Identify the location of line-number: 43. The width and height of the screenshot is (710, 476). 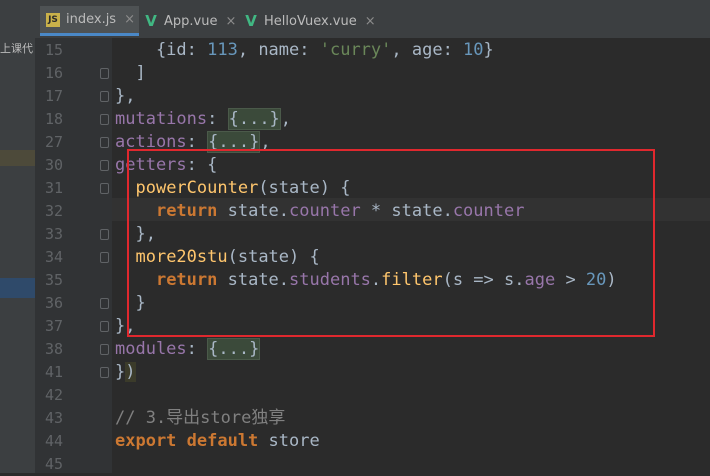
(53, 418).